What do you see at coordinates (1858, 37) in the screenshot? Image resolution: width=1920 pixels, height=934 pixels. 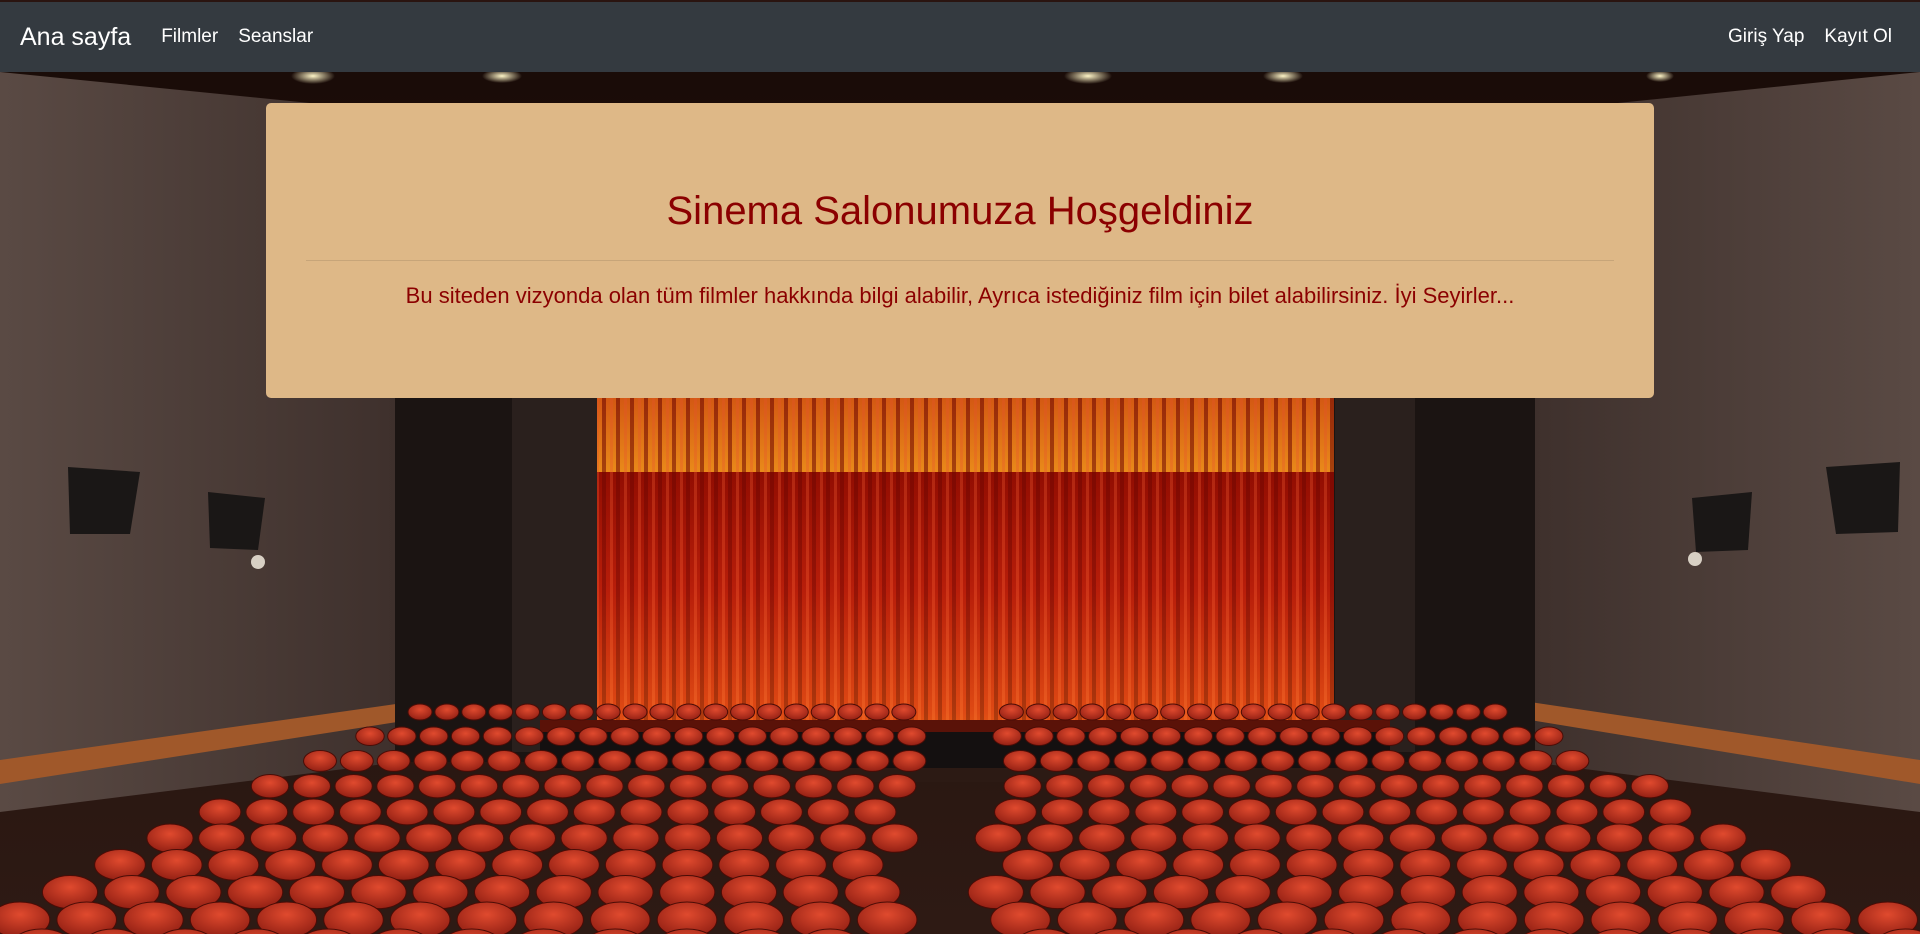 I see `nav-link-register: Kayıt Ol` at bounding box center [1858, 37].